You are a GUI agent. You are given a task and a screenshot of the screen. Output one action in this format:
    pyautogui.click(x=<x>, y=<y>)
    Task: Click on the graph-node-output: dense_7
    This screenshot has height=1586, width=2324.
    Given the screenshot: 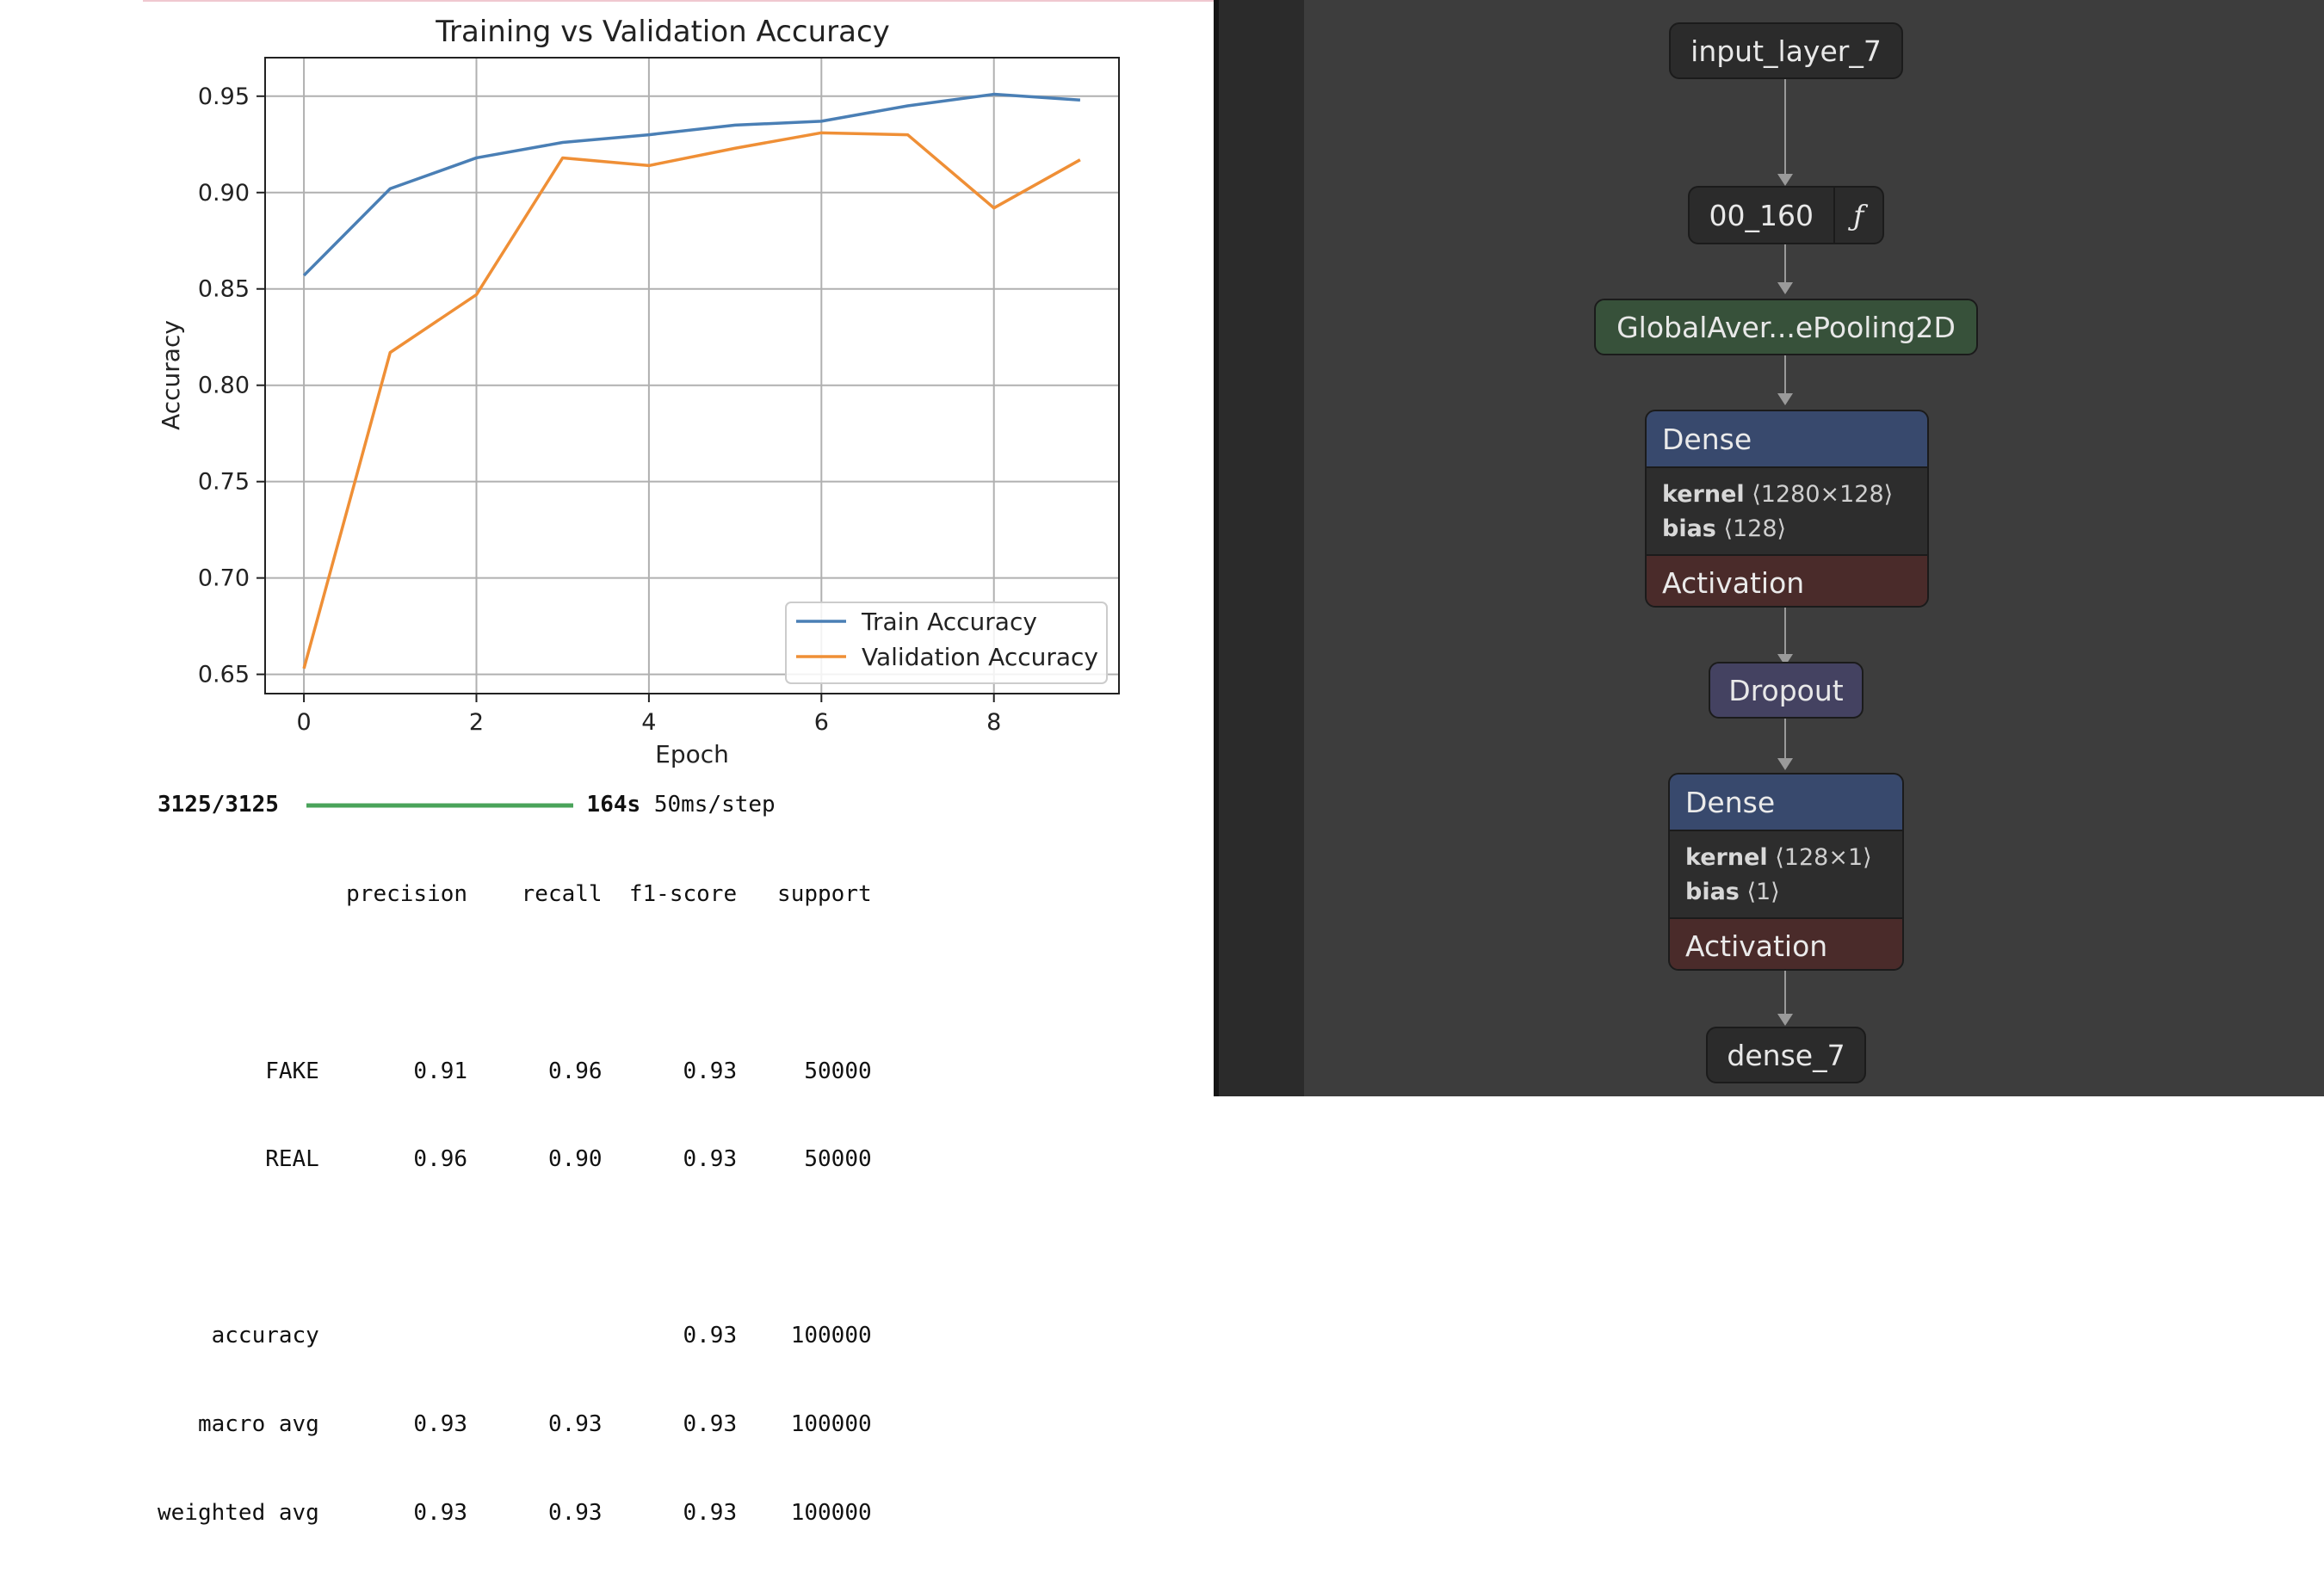 What is the action you would take?
    pyautogui.click(x=1786, y=1055)
    